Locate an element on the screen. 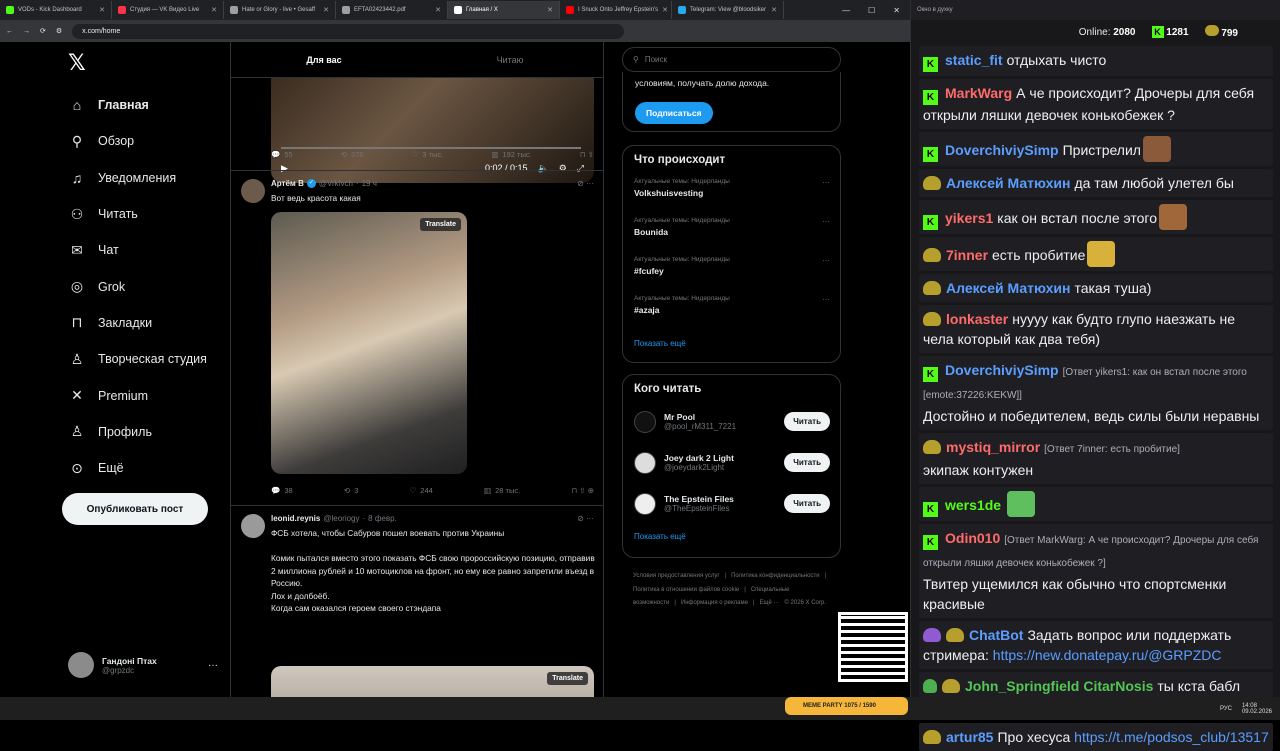 The width and height of the screenshot is (1280, 751). nav-item-8: ✕ Premium is located at coordinates (137, 395).